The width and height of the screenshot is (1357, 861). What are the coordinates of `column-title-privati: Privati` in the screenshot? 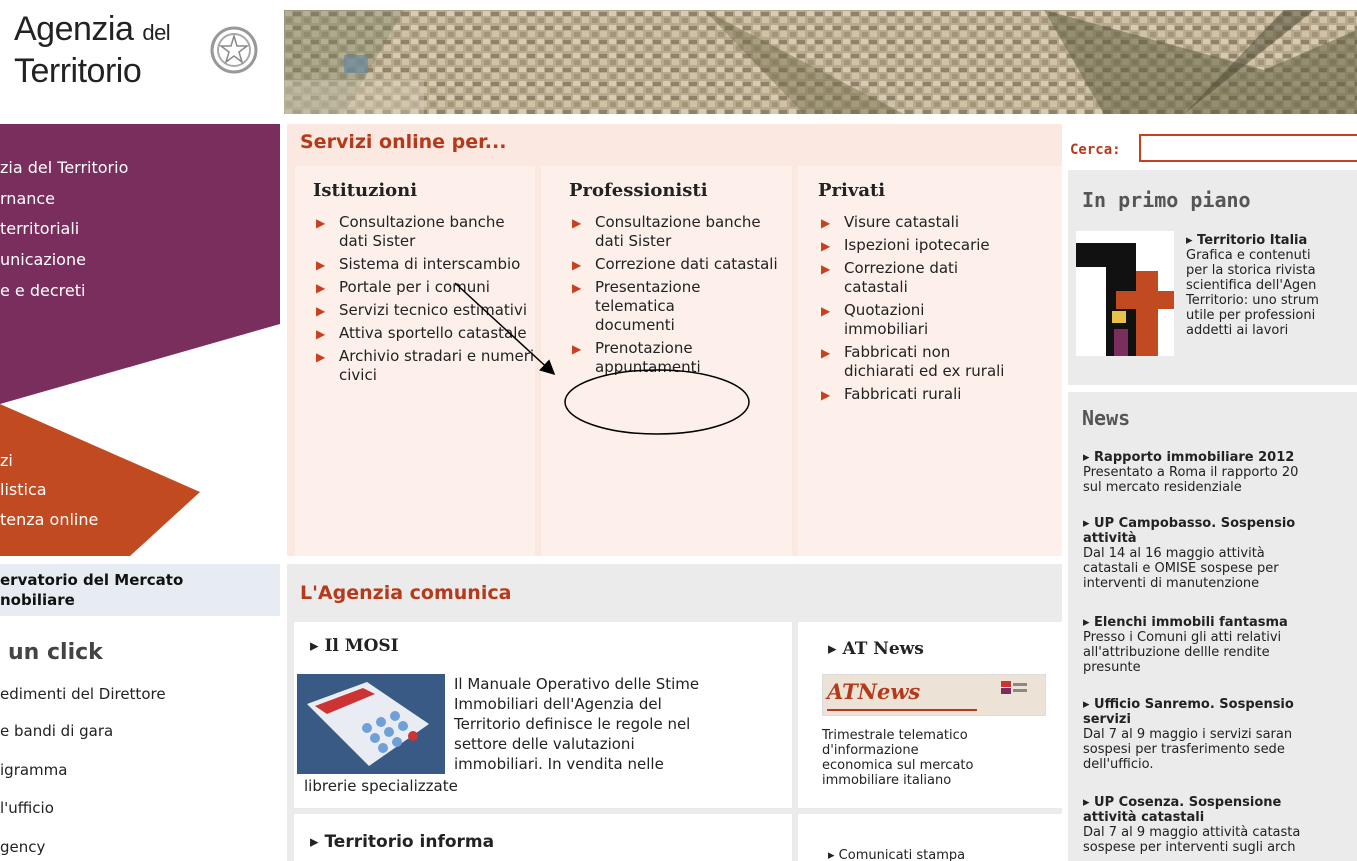 It's located at (852, 190).